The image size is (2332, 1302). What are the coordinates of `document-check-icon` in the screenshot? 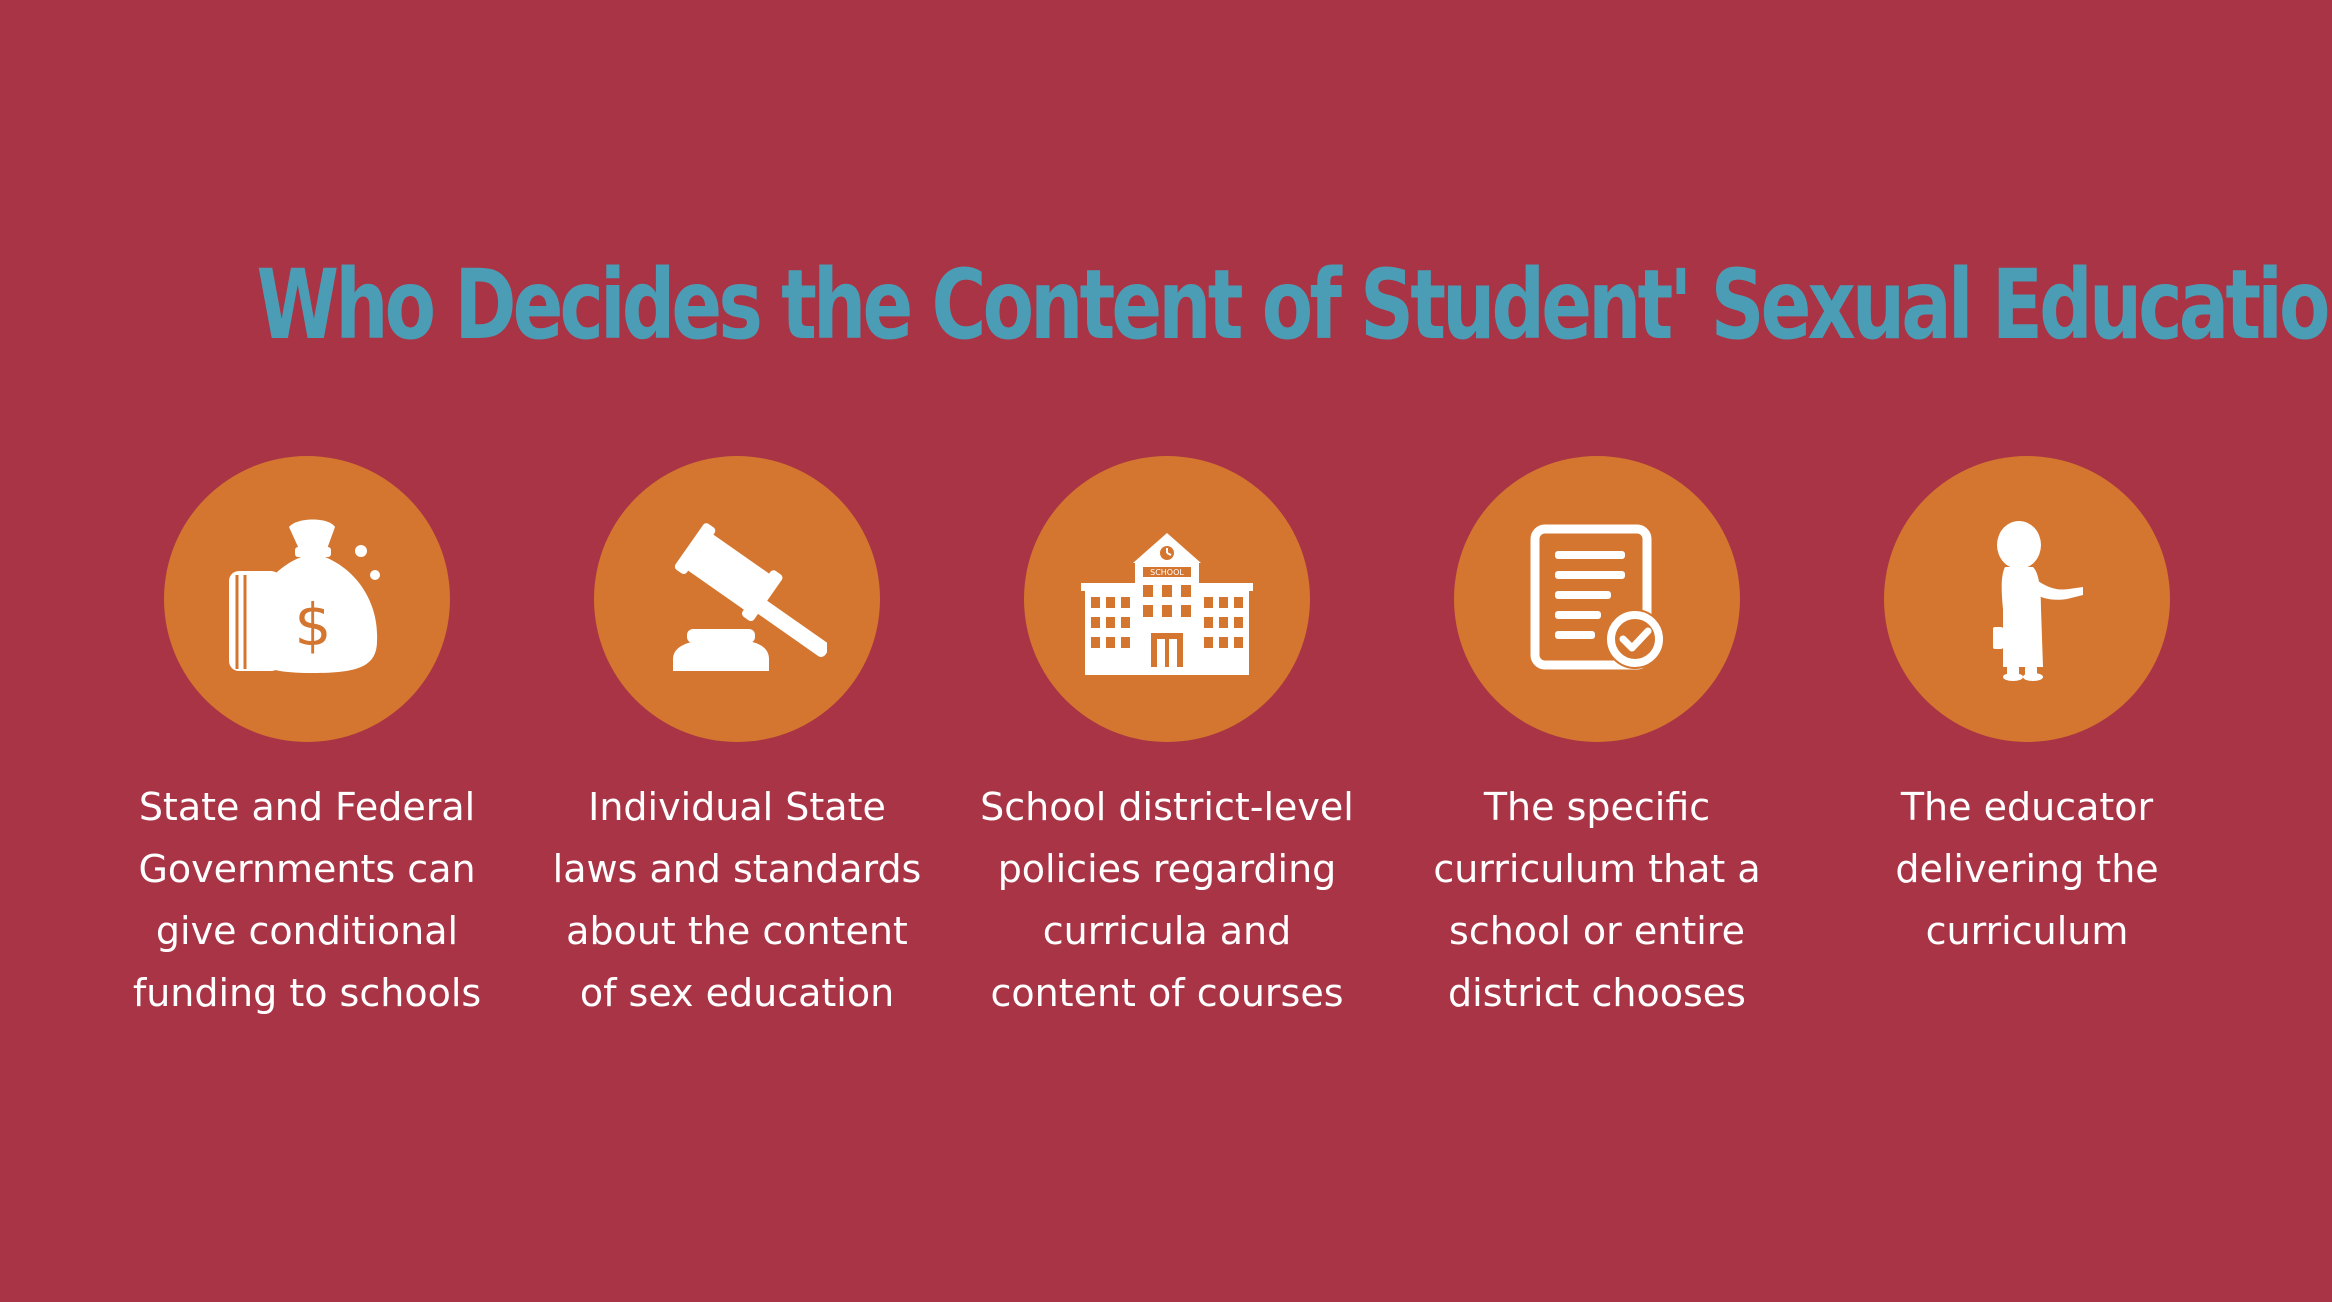 It's located at (1597, 597).